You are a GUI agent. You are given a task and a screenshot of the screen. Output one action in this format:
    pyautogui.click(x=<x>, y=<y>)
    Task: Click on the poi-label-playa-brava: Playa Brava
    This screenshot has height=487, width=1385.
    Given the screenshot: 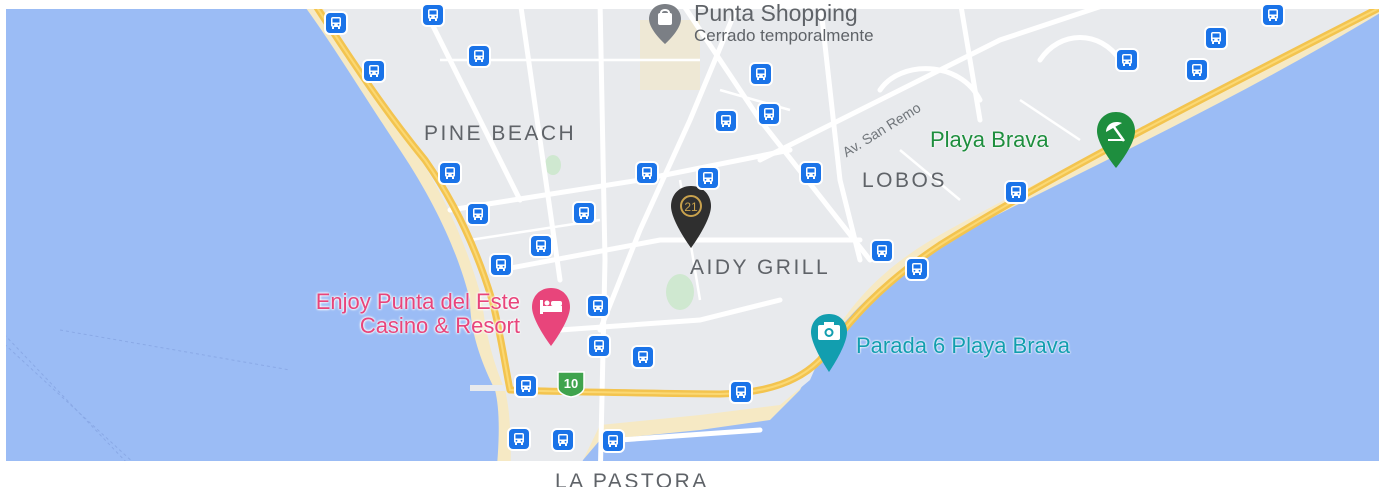 What is the action you would take?
    pyautogui.click(x=989, y=140)
    